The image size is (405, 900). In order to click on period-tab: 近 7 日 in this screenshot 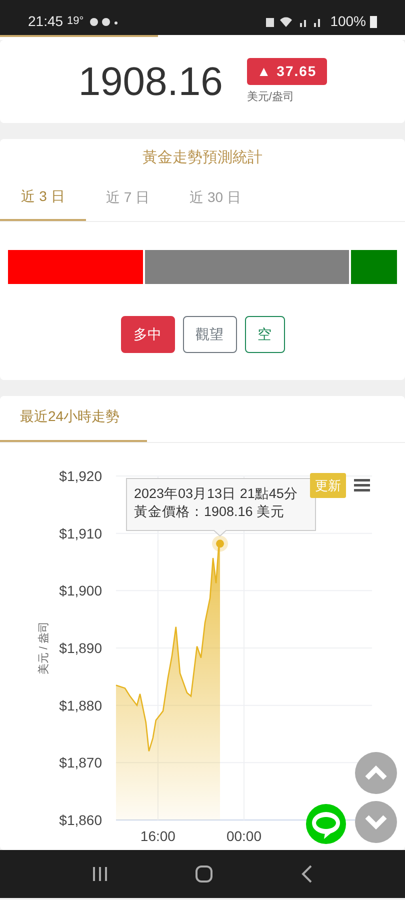, I will do `click(128, 199)`.